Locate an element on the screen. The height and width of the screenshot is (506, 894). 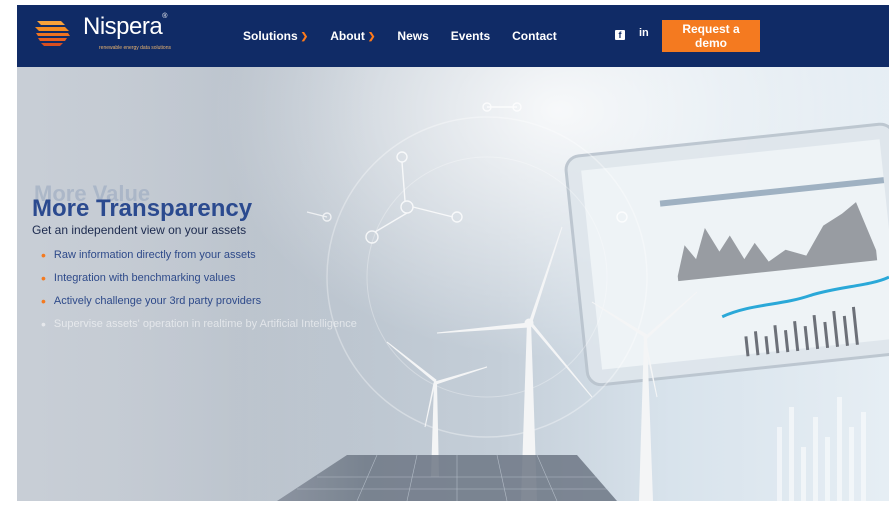
nav-events: Events is located at coordinates (470, 36).